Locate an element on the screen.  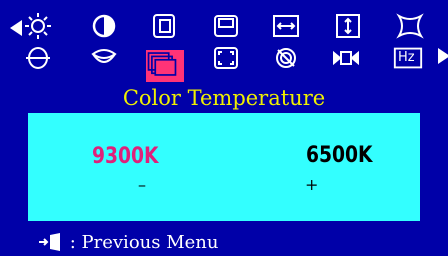
footer-hint: : Previous Menu is located at coordinates (128, 243).